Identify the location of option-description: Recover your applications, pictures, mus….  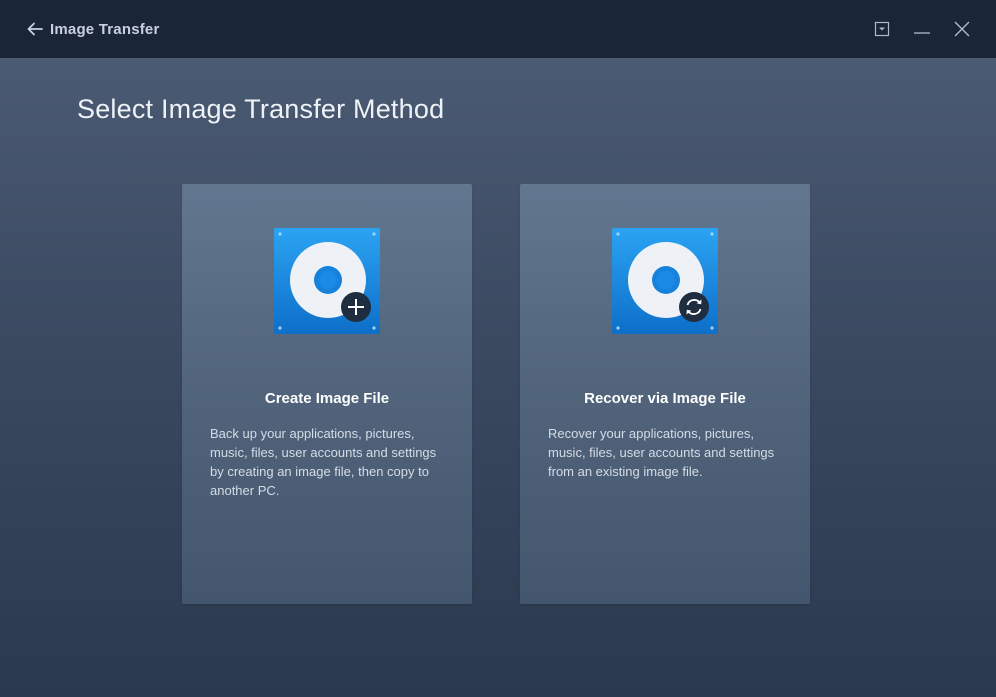
(661, 452).